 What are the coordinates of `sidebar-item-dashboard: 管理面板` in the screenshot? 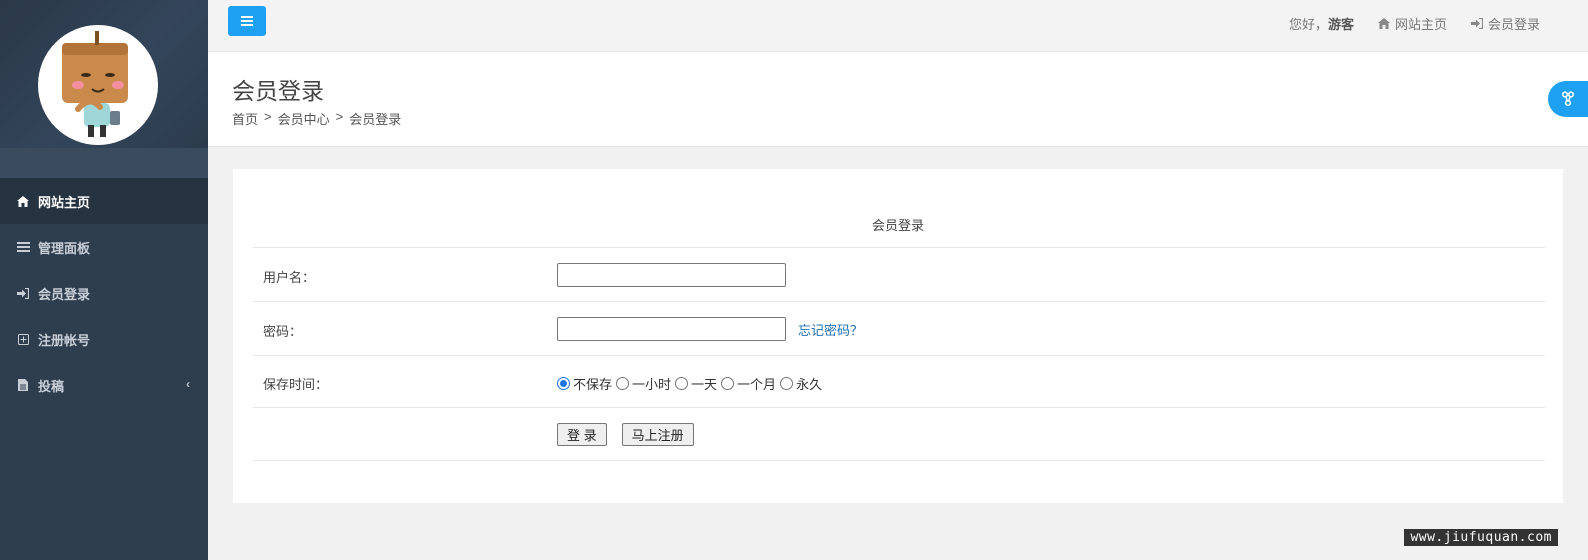 It's located at (104, 247).